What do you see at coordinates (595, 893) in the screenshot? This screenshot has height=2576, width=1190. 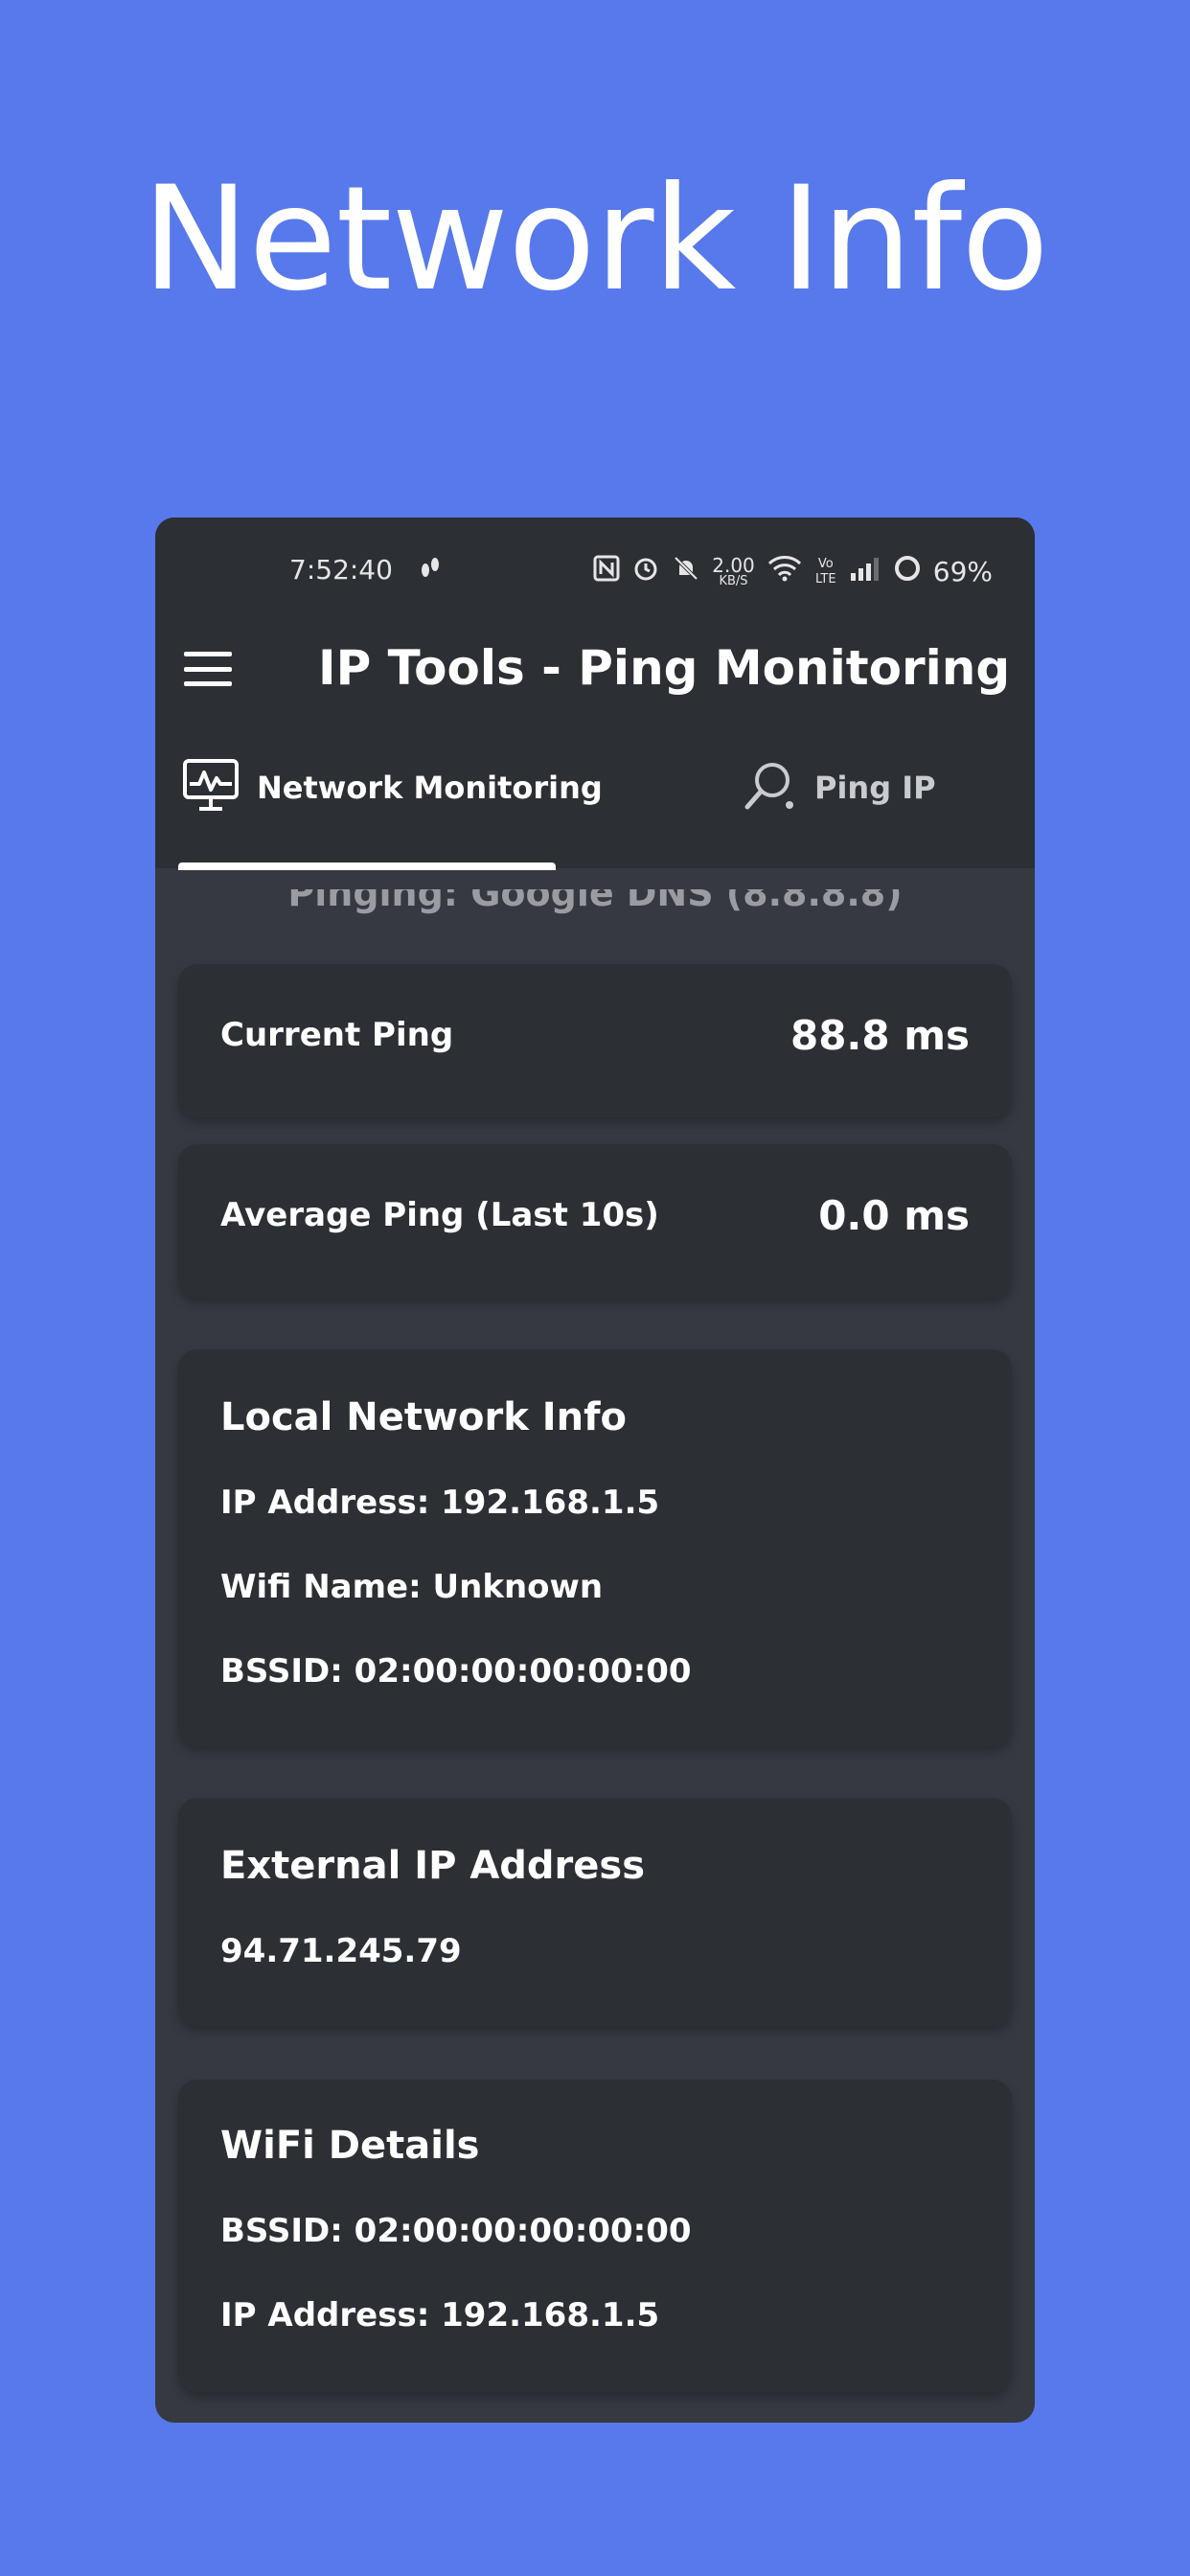 I see `pinging-status: Pinging: Google DNS (8.8.8.8)` at bounding box center [595, 893].